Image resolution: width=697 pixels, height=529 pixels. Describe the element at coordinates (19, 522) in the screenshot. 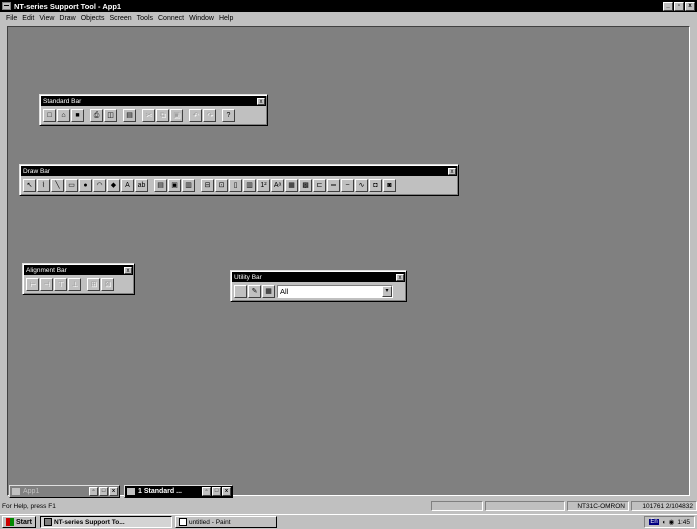

I see `start-button: Start` at that location.